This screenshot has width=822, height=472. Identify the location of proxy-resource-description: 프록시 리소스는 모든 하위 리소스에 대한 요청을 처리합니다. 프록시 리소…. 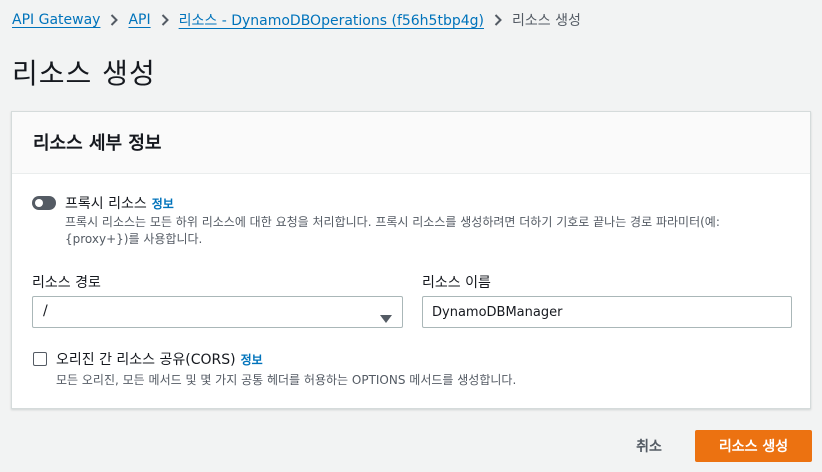
(392, 230).